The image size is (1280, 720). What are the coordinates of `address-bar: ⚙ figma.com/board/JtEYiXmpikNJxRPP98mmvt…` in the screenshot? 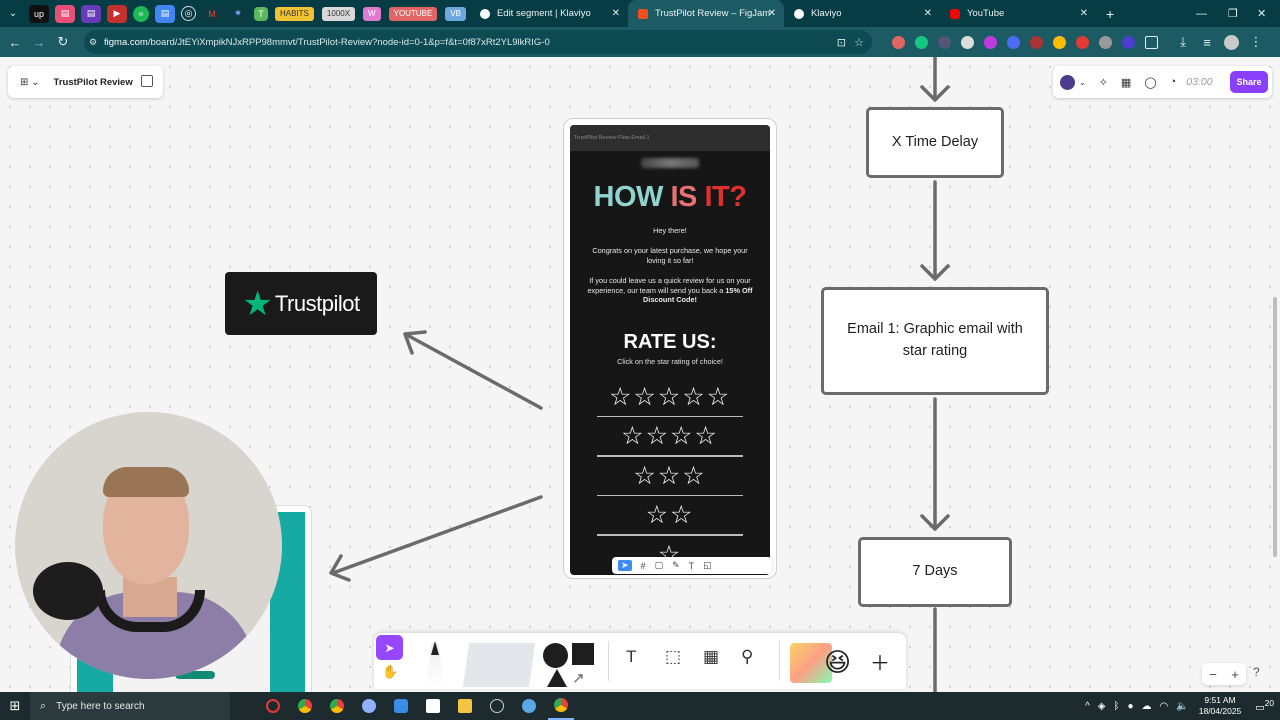 It's located at (478, 42).